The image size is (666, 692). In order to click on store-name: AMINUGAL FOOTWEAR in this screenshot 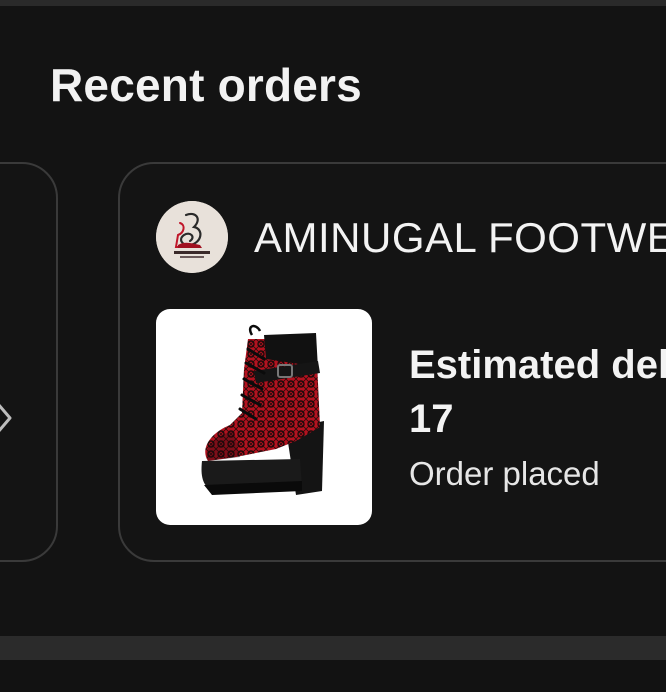, I will do `click(460, 237)`.